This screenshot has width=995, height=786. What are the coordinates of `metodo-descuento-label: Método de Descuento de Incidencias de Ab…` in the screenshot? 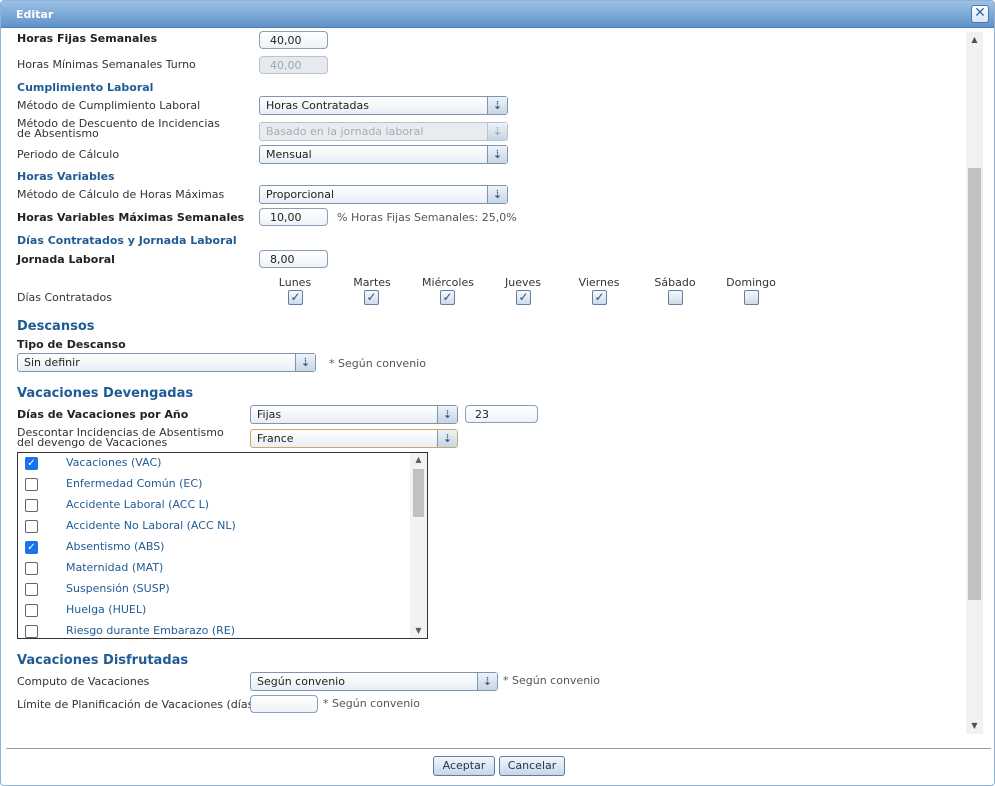 It's located at (118, 128).